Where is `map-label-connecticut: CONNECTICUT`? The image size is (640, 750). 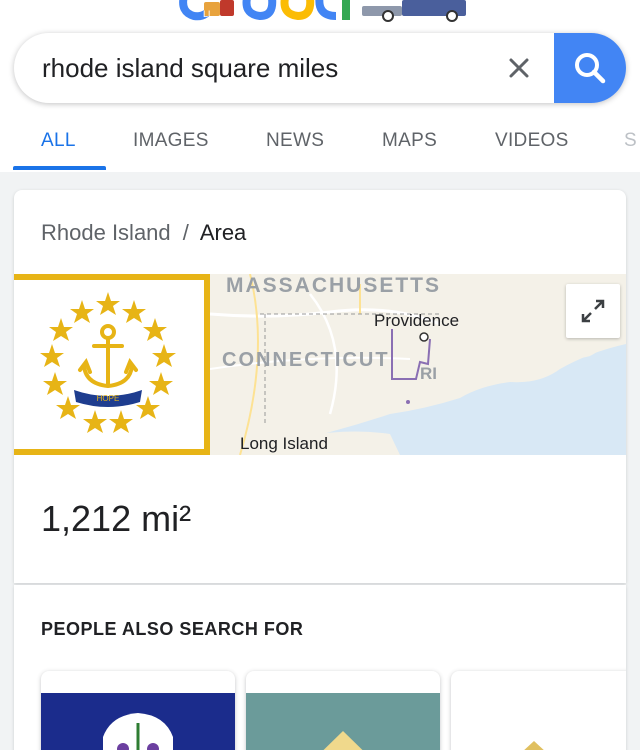
map-label-connecticut: CONNECTICUT is located at coordinates (306, 360).